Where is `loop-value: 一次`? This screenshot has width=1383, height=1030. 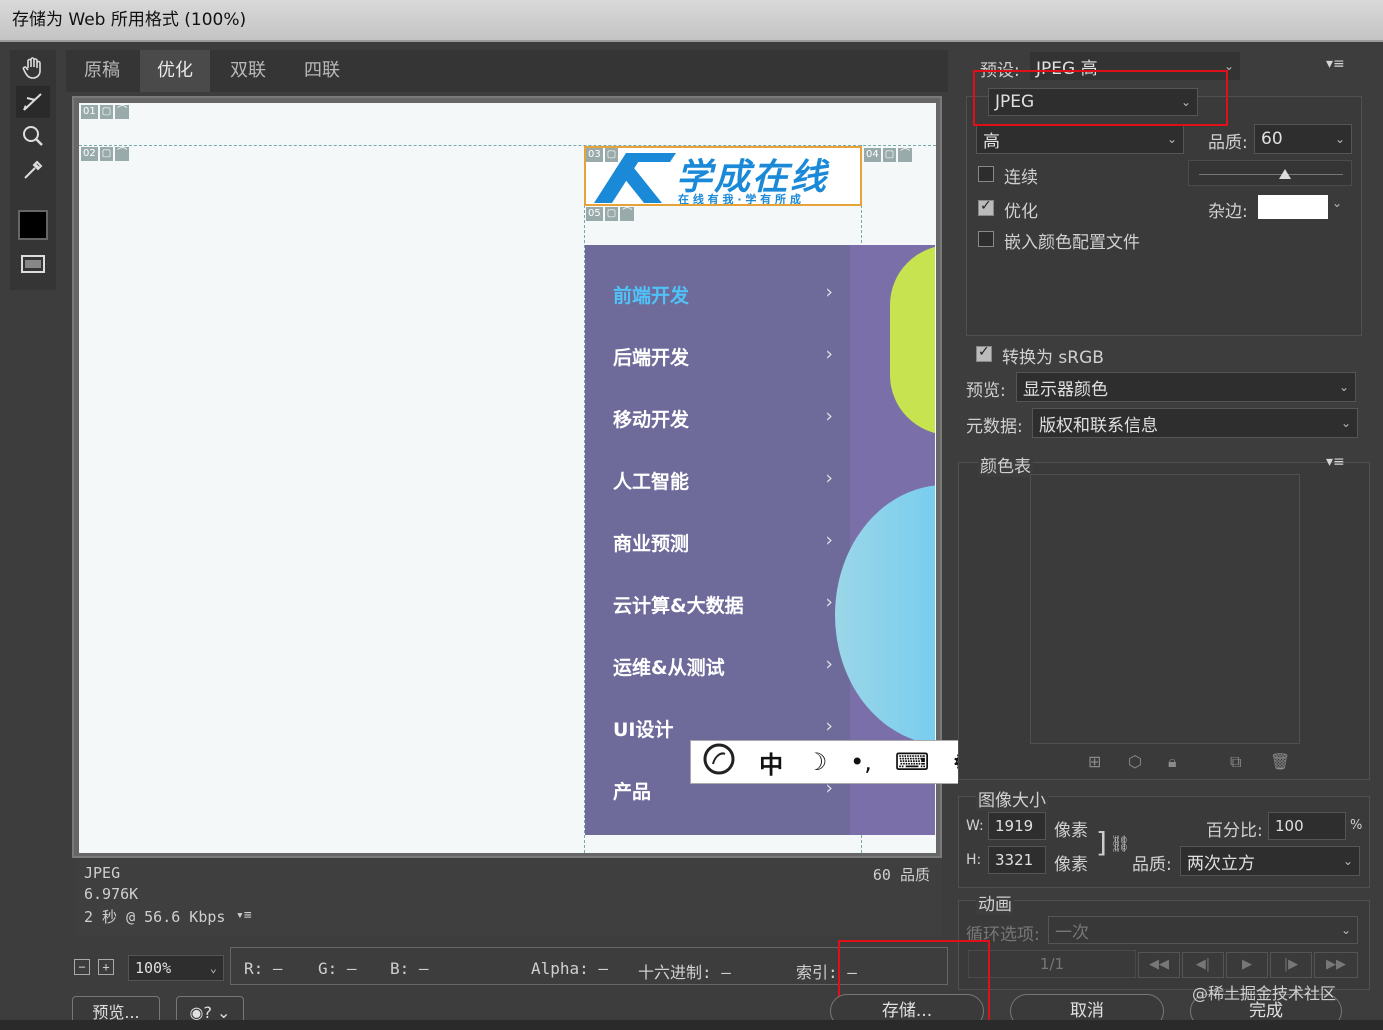
loop-value: 一次 is located at coordinates (1072, 932).